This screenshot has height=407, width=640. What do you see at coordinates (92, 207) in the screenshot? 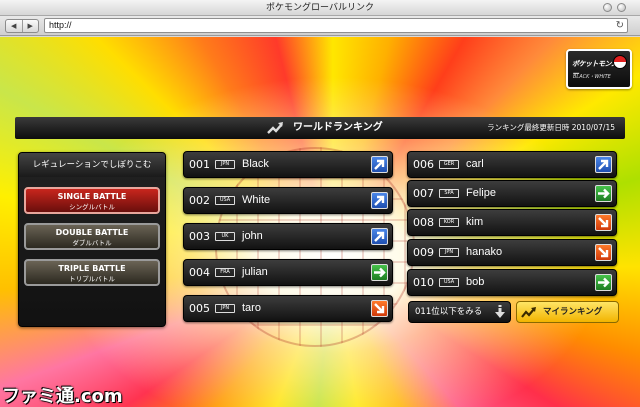
I see `single-battle-sublabel: シングルバトル` at bounding box center [92, 207].